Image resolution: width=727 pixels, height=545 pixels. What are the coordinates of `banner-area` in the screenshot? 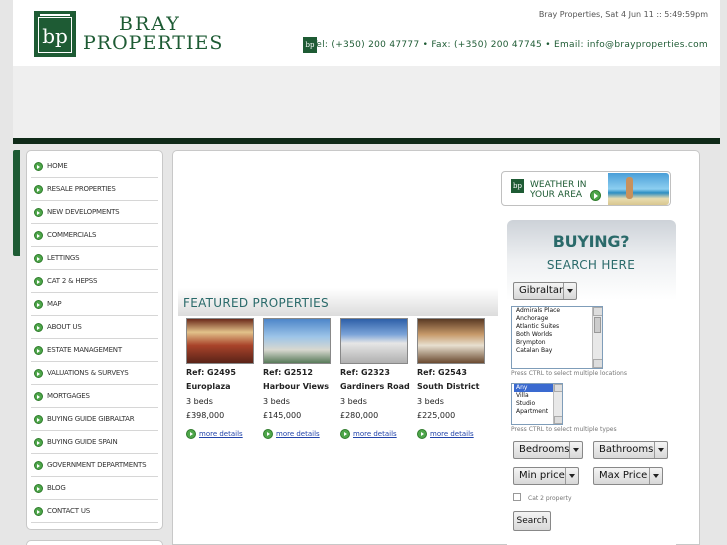 It's located at (366, 102).